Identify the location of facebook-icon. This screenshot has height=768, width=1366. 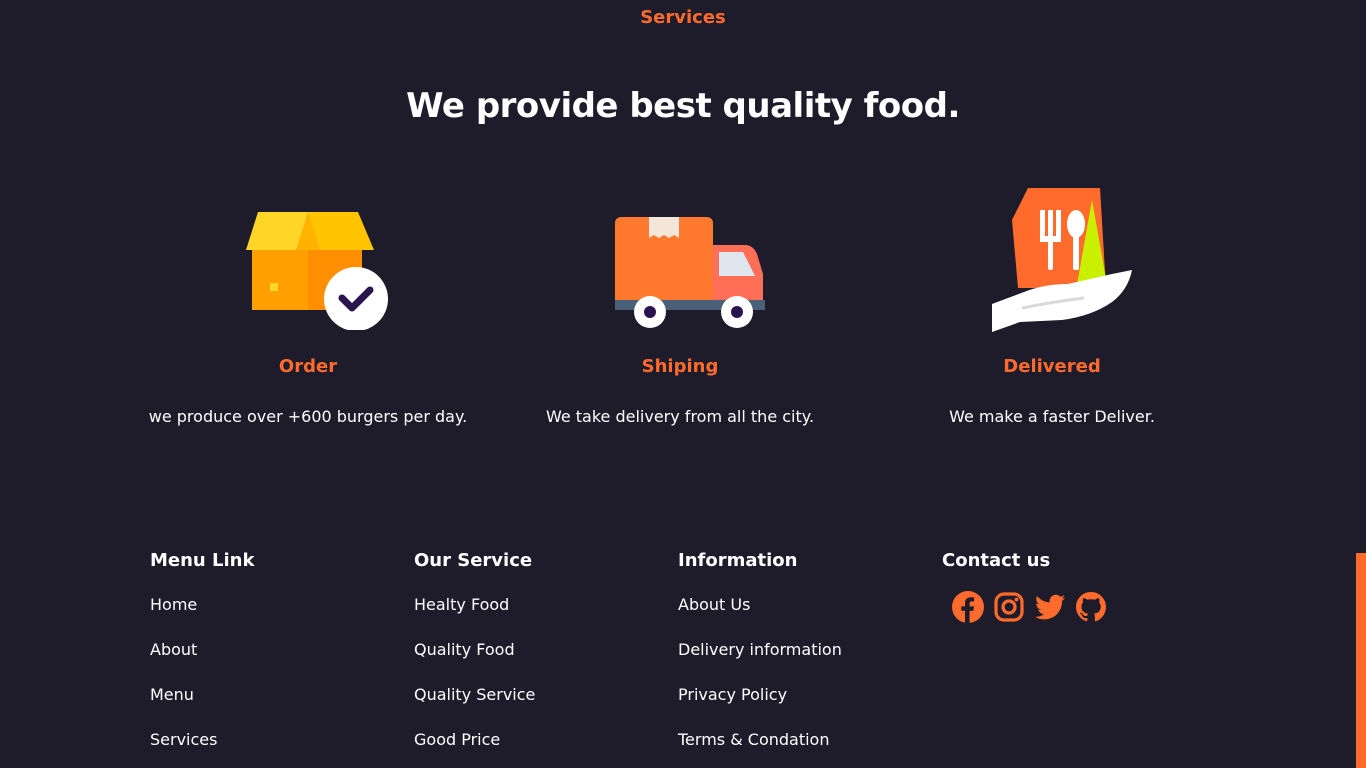
(968, 607).